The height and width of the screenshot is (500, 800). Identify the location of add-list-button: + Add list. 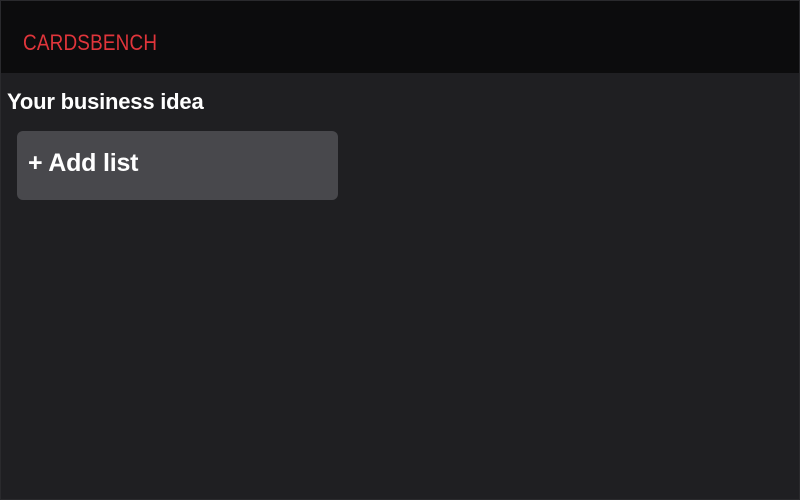
(177, 165).